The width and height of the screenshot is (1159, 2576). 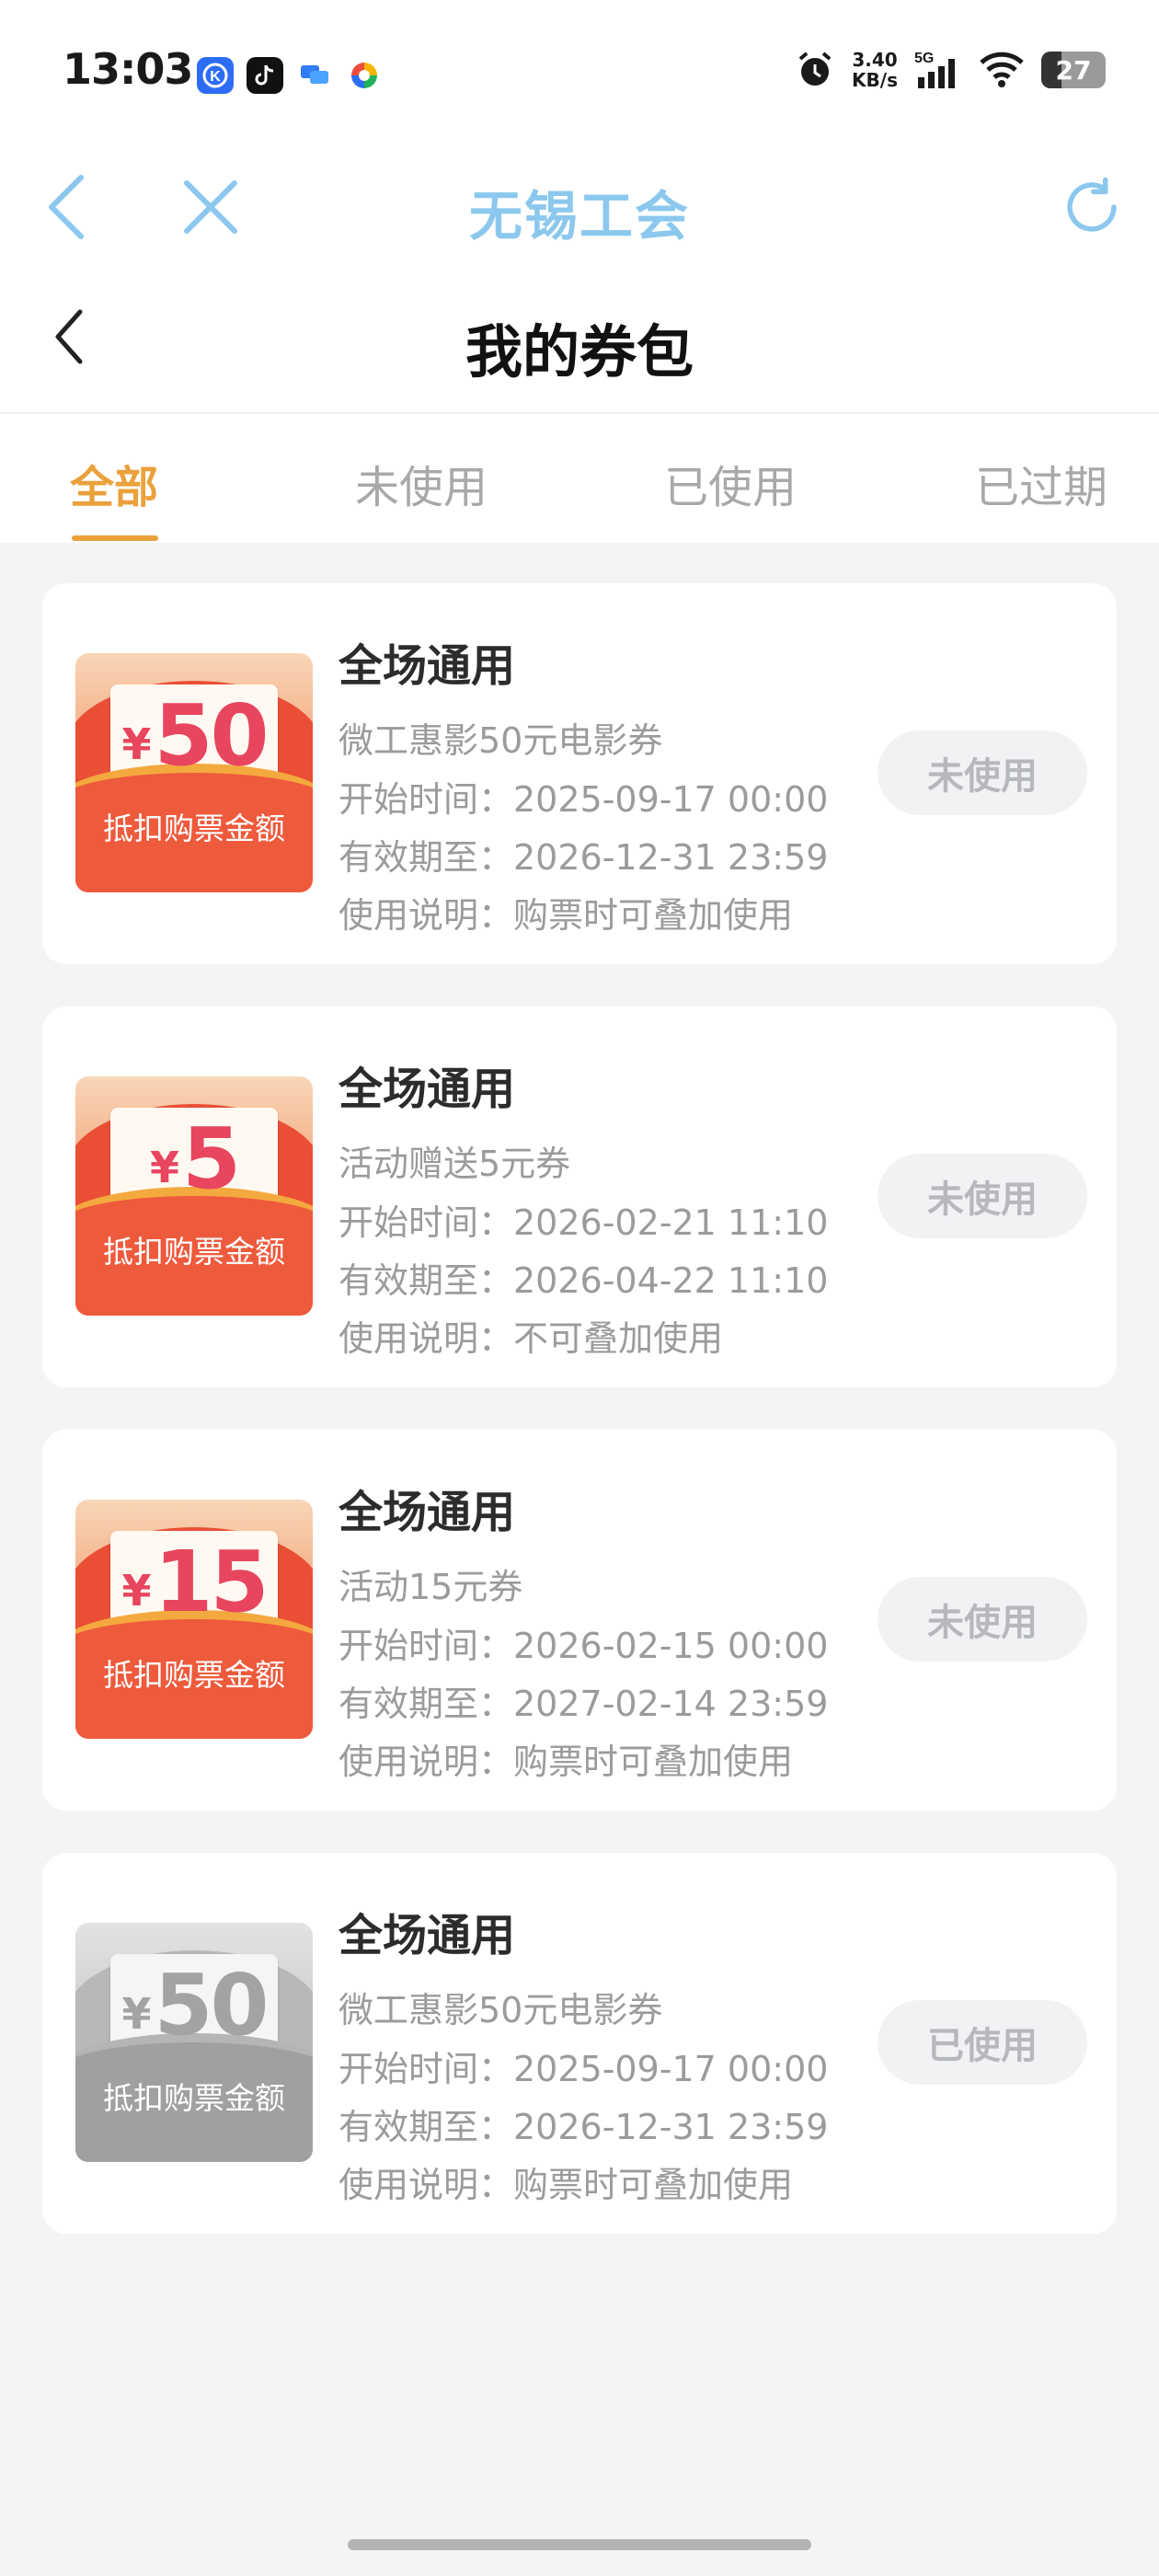 What do you see at coordinates (584, 1704) in the screenshot?
I see `coupon-expire-time: 有效期至：2027-02-14 23:59` at bounding box center [584, 1704].